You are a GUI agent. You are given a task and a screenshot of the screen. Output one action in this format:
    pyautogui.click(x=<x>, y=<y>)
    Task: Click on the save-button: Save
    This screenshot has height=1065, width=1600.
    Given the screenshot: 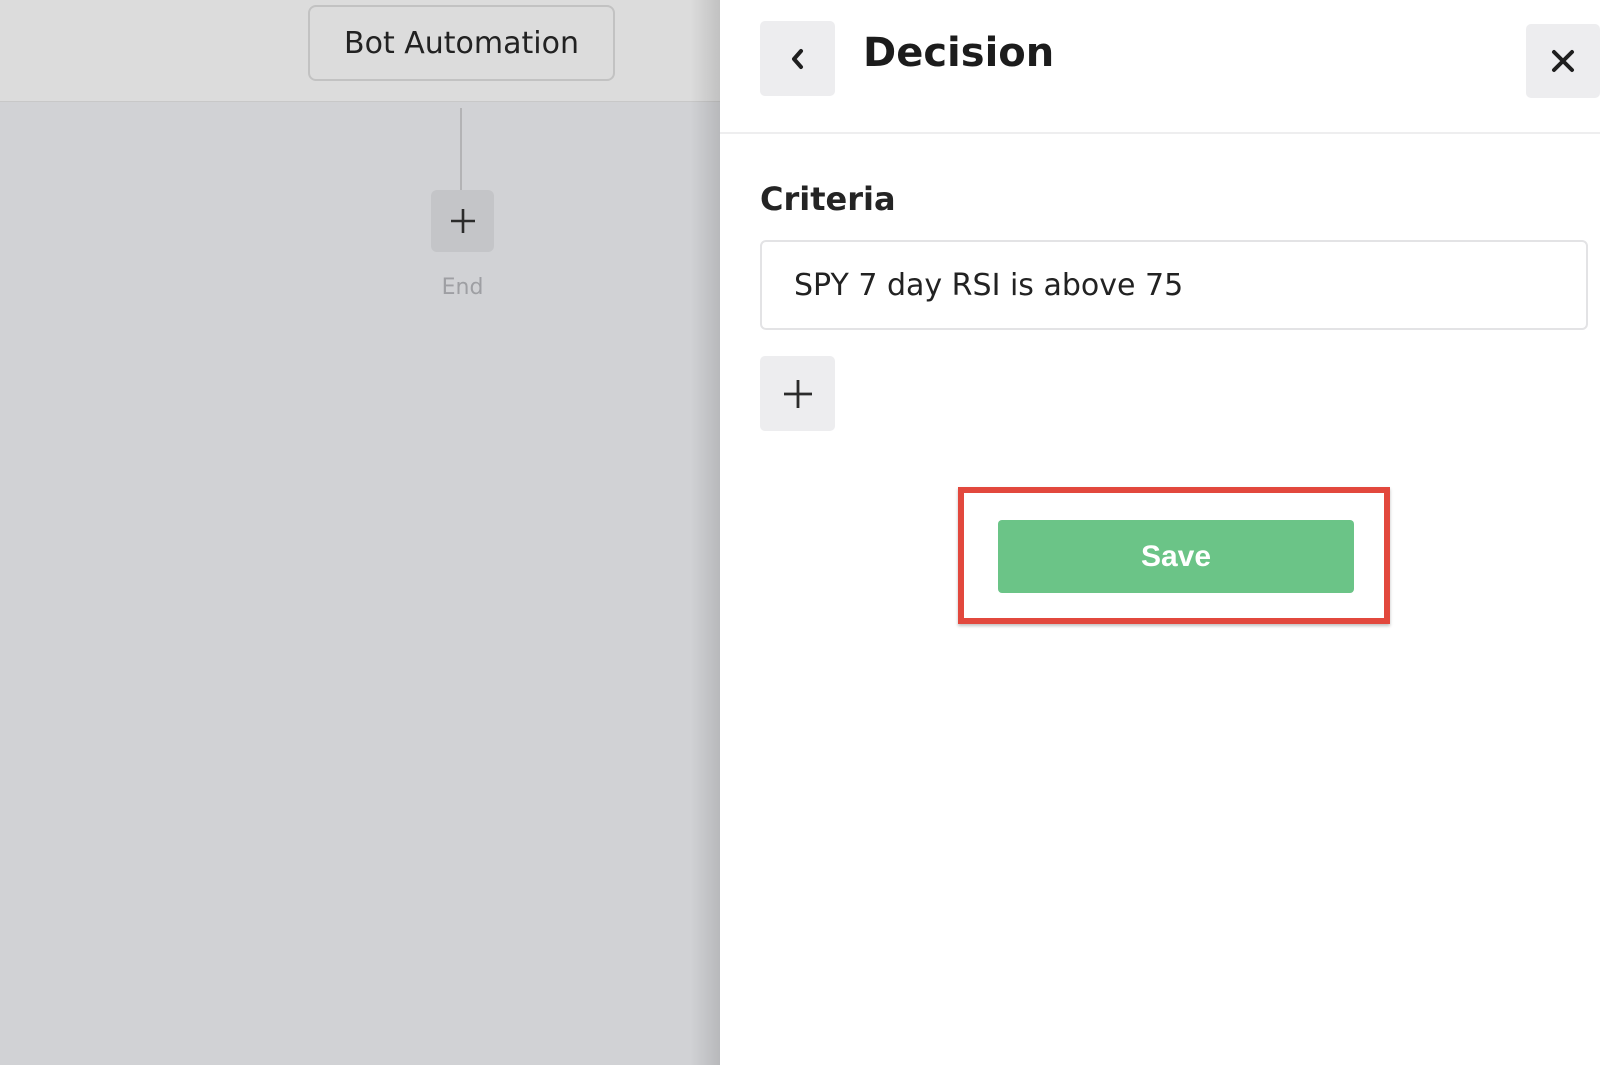 What is the action you would take?
    pyautogui.click(x=1176, y=556)
    